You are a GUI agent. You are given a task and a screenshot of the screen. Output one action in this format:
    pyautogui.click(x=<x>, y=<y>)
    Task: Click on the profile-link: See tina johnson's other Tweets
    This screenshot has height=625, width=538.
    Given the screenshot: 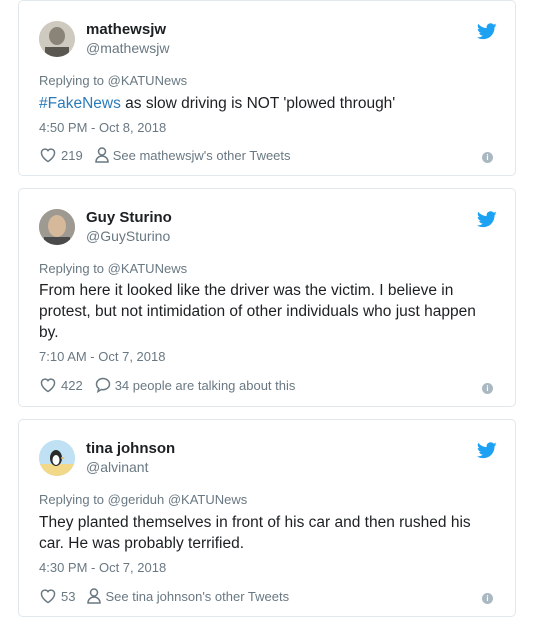 What is the action you would take?
    pyautogui.click(x=188, y=596)
    